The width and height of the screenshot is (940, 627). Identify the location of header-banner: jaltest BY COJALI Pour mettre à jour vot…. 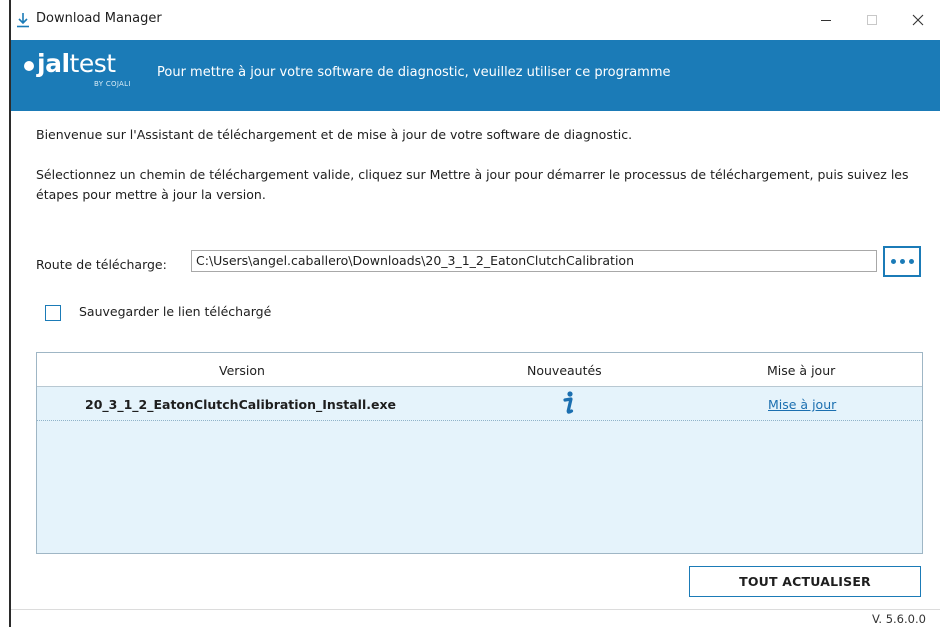
(475, 75).